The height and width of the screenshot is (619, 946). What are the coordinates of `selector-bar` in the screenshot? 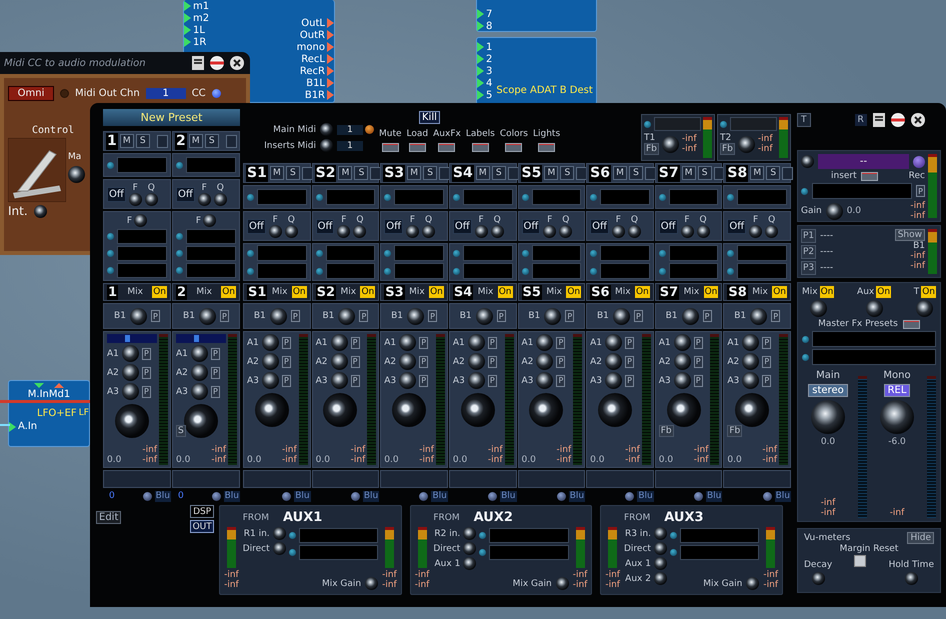 It's located at (201, 338).